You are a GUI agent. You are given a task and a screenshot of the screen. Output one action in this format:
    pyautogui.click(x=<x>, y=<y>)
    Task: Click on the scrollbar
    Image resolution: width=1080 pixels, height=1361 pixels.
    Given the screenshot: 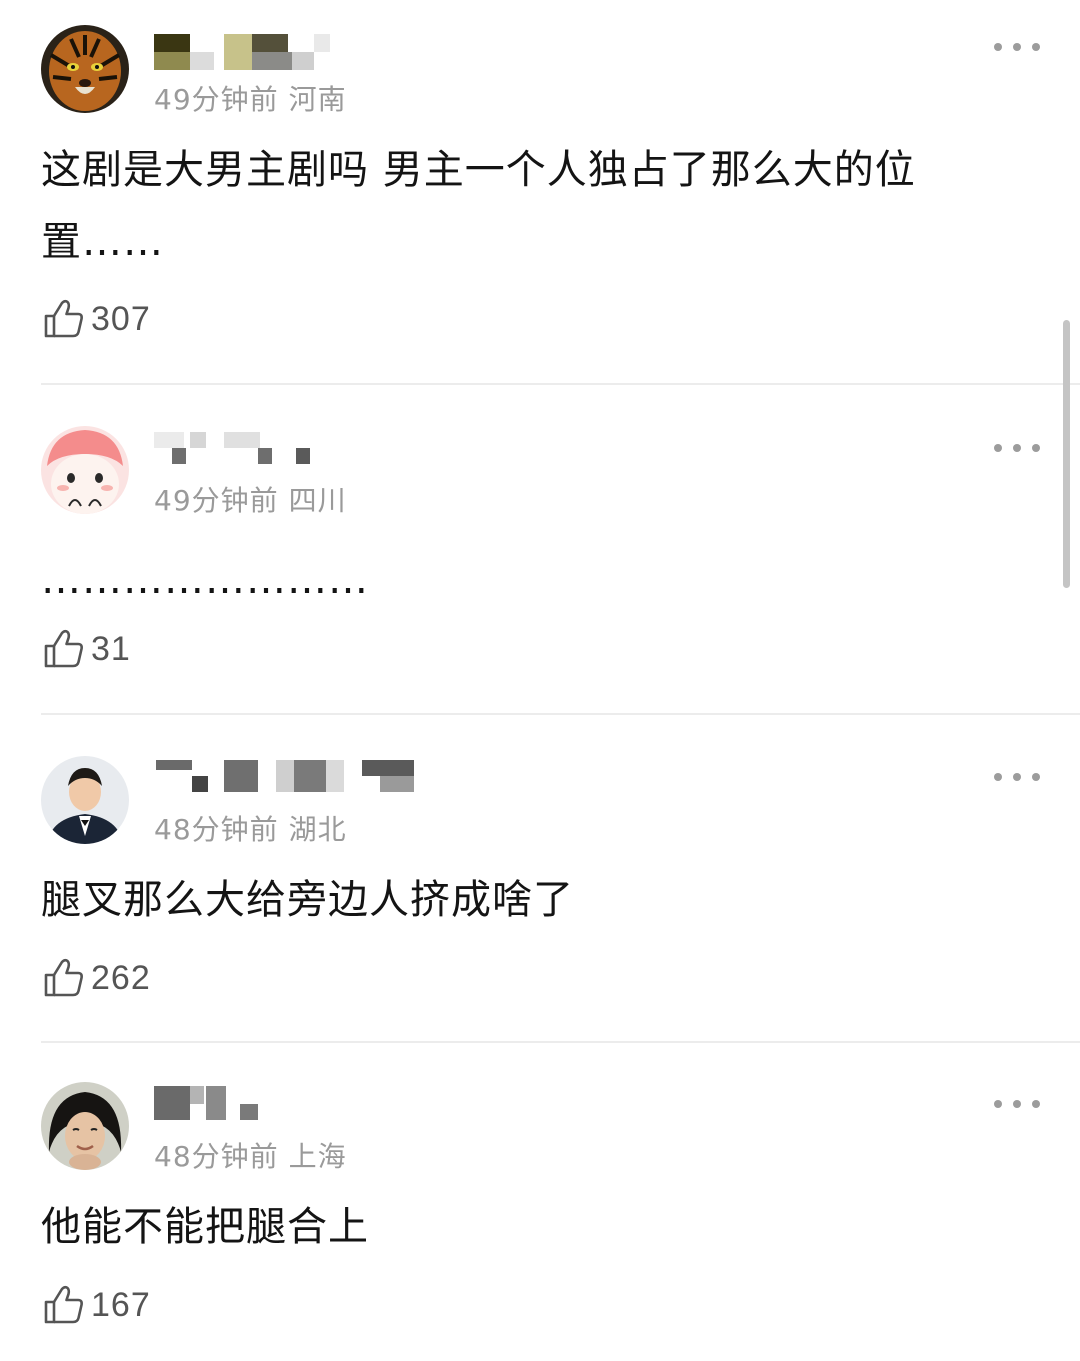 What is the action you would take?
    pyautogui.click(x=1066, y=454)
    